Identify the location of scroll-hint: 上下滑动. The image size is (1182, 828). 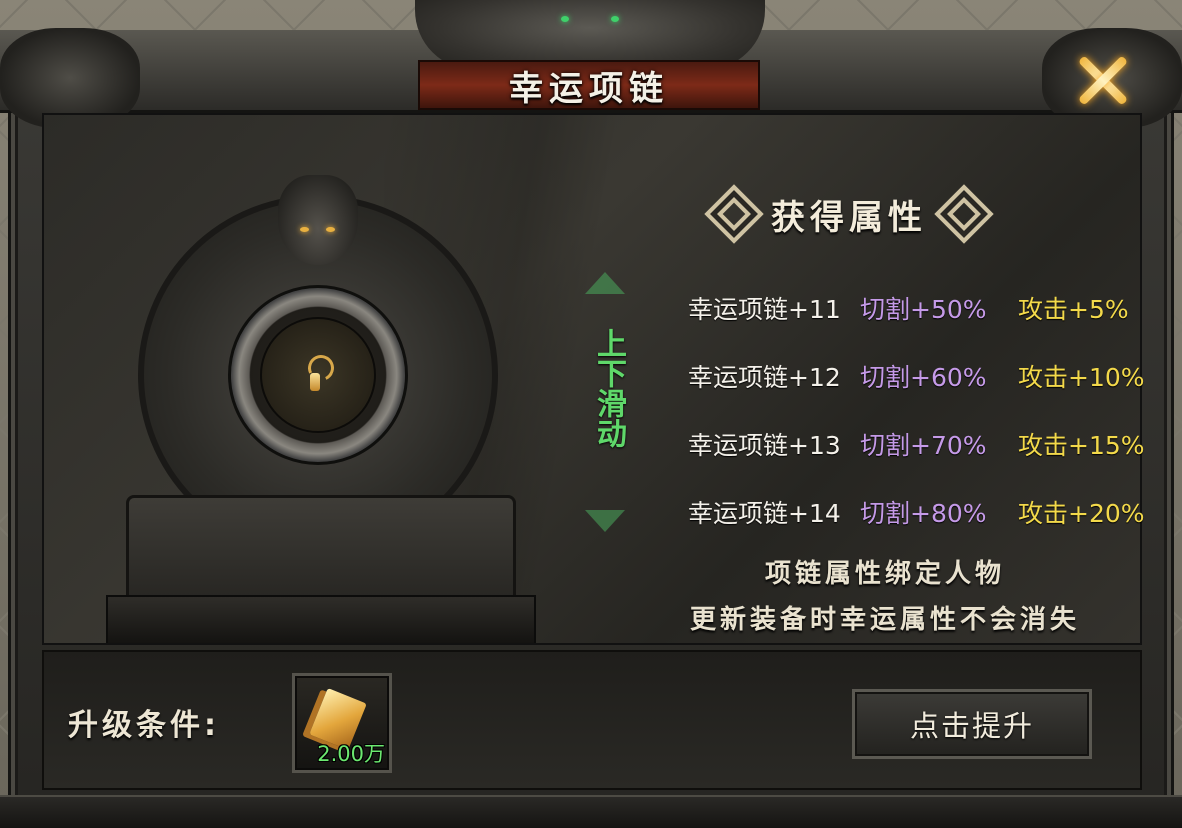
(605, 402).